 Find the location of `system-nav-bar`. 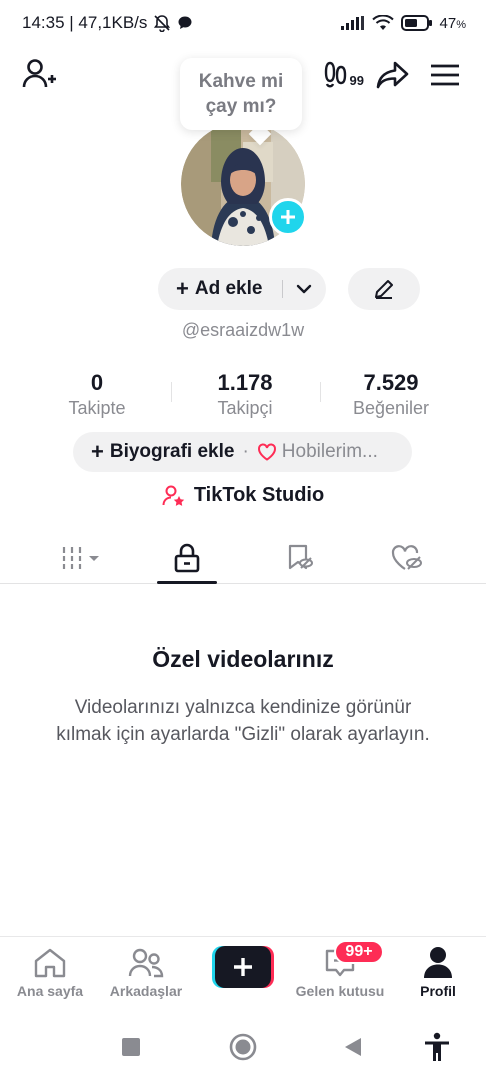

system-nav-bar is located at coordinates (243, 1045).